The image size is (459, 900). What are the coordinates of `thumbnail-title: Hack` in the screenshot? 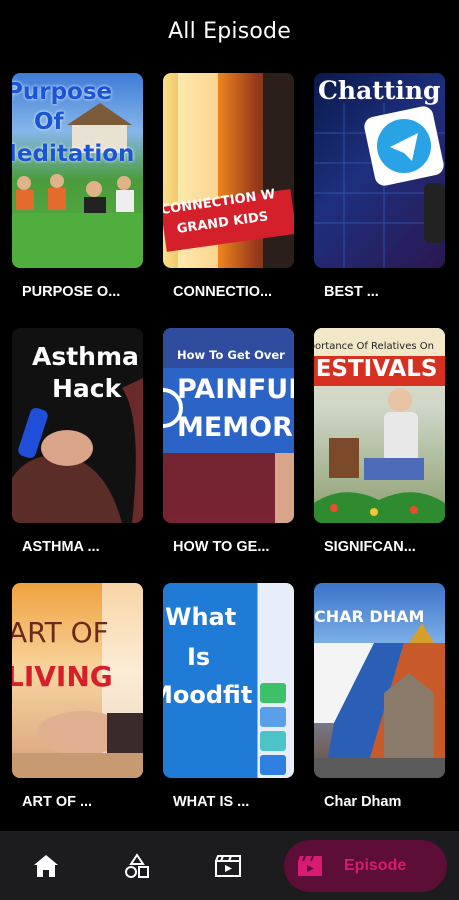 It's located at (87, 388).